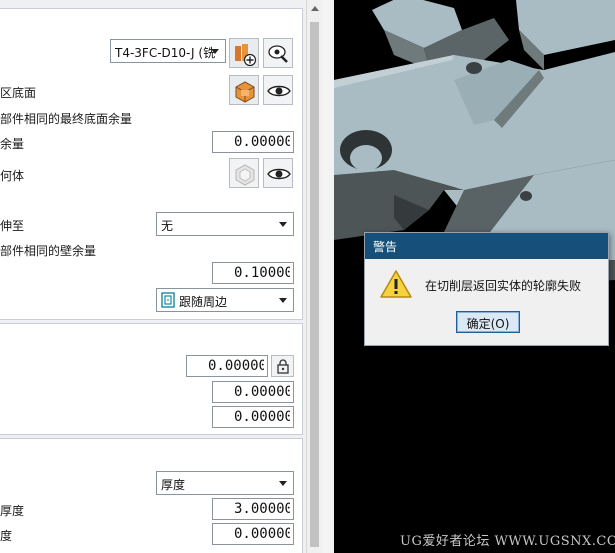 The height and width of the screenshot is (553, 615). I want to click on tool-select: T4-3FC-D10-J (铣, so click(168, 51).